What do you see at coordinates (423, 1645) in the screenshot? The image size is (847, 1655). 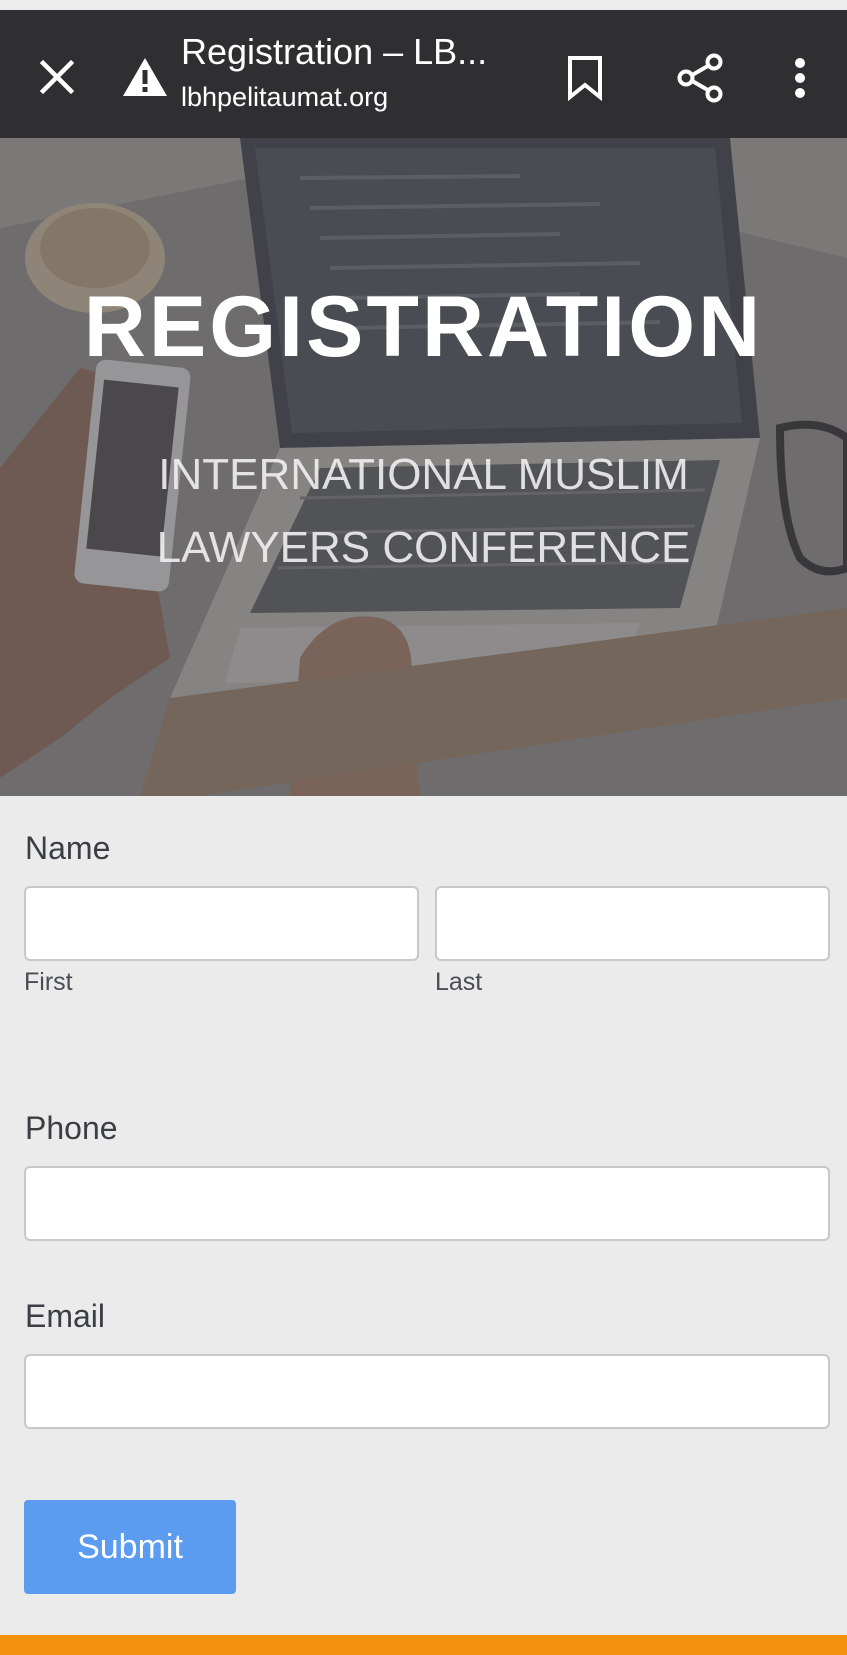 I see `bottom-accent-bar` at bounding box center [423, 1645].